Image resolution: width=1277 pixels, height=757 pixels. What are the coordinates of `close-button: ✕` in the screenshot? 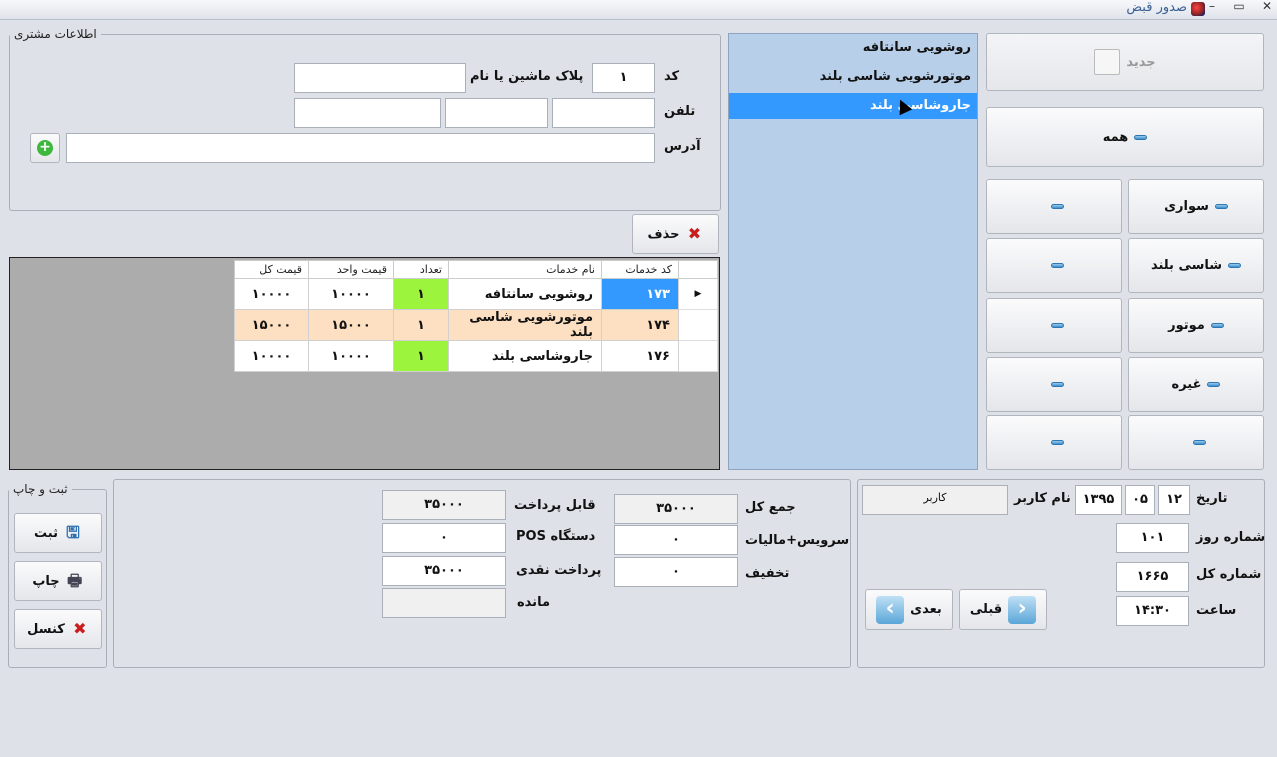 It's located at (1267, 7).